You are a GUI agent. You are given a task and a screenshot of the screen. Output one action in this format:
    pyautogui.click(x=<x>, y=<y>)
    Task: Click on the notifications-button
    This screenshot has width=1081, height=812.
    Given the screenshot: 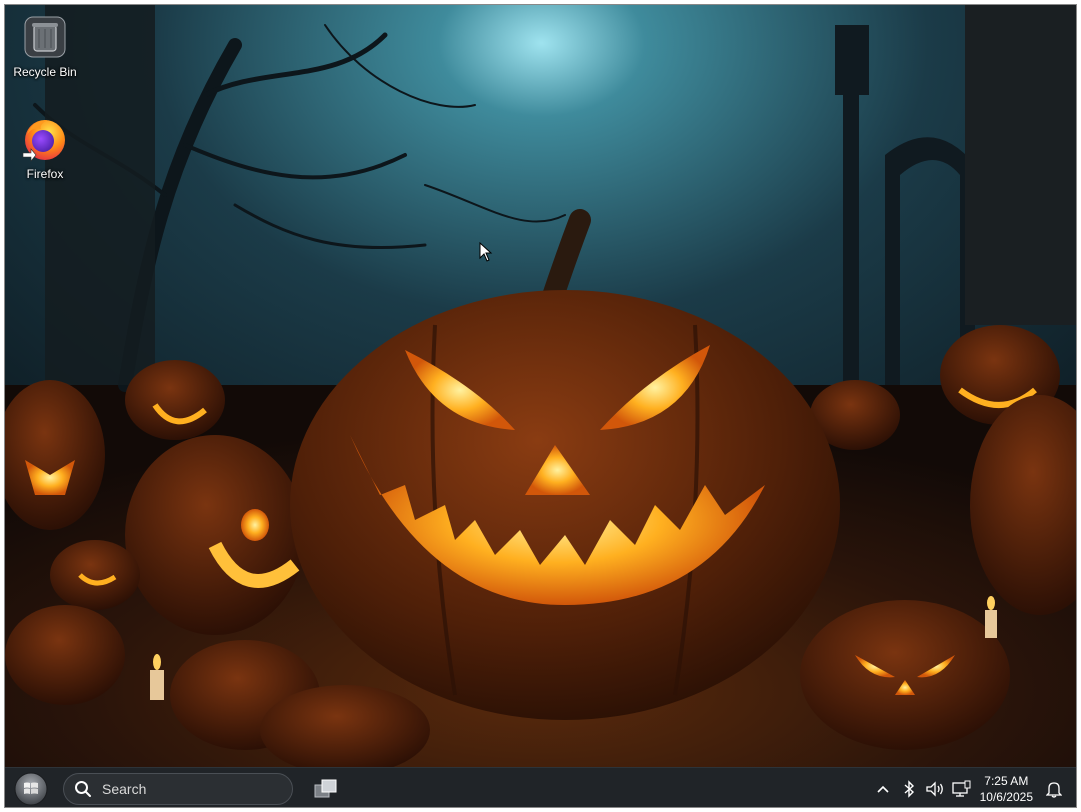 What is the action you would take?
    pyautogui.click(x=1054, y=789)
    